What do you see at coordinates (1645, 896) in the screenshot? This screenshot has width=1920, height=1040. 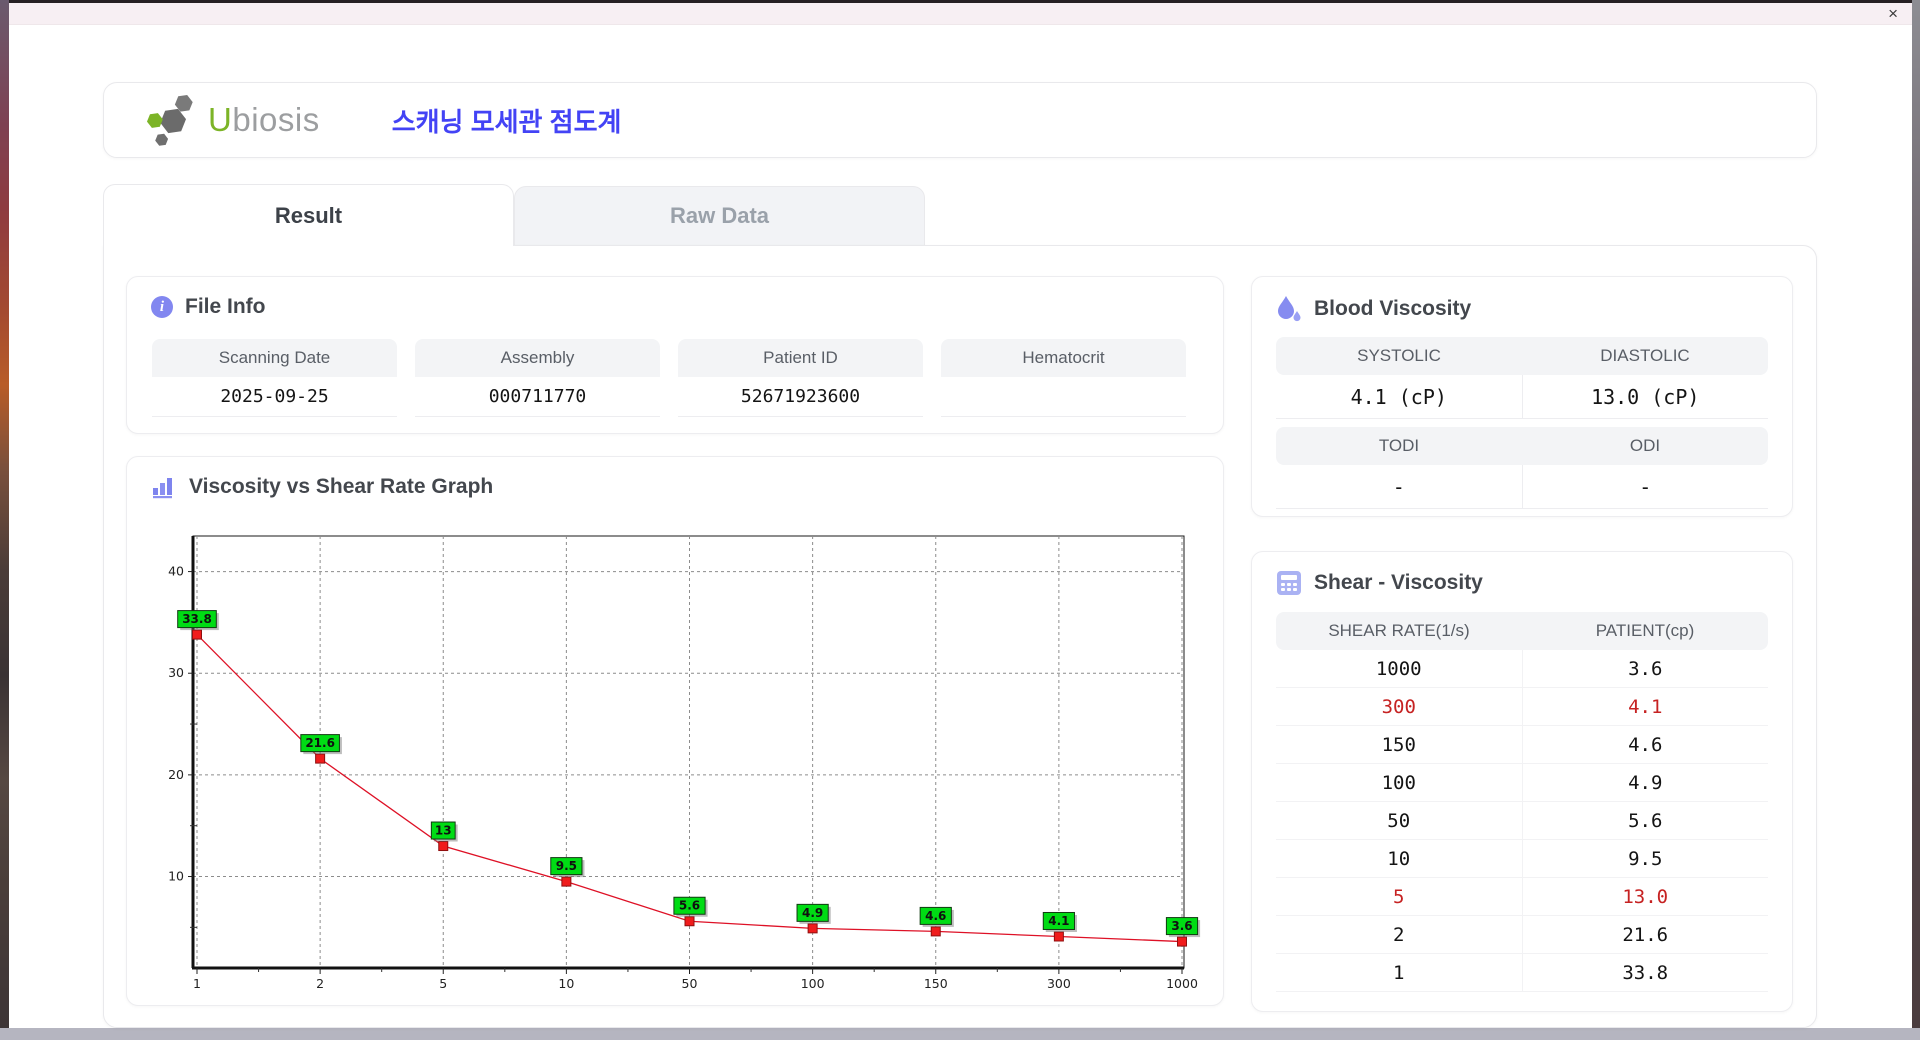 I see `patient-cell: 13.0` at bounding box center [1645, 896].